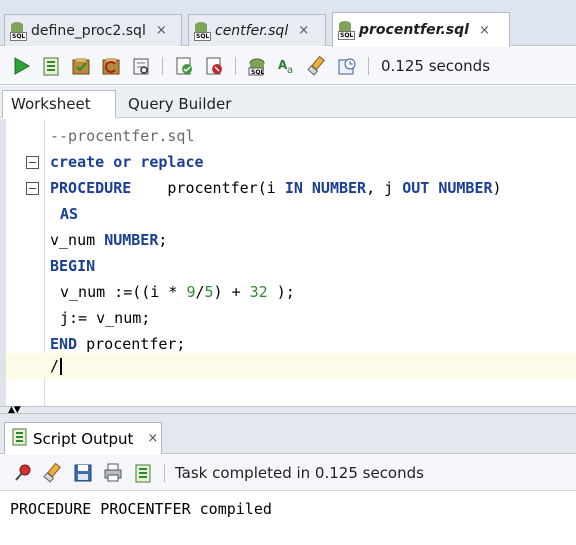  What do you see at coordinates (214, 66) in the screenshot?
I see `sql-tuning-icon` at bounding box center [214, 66].